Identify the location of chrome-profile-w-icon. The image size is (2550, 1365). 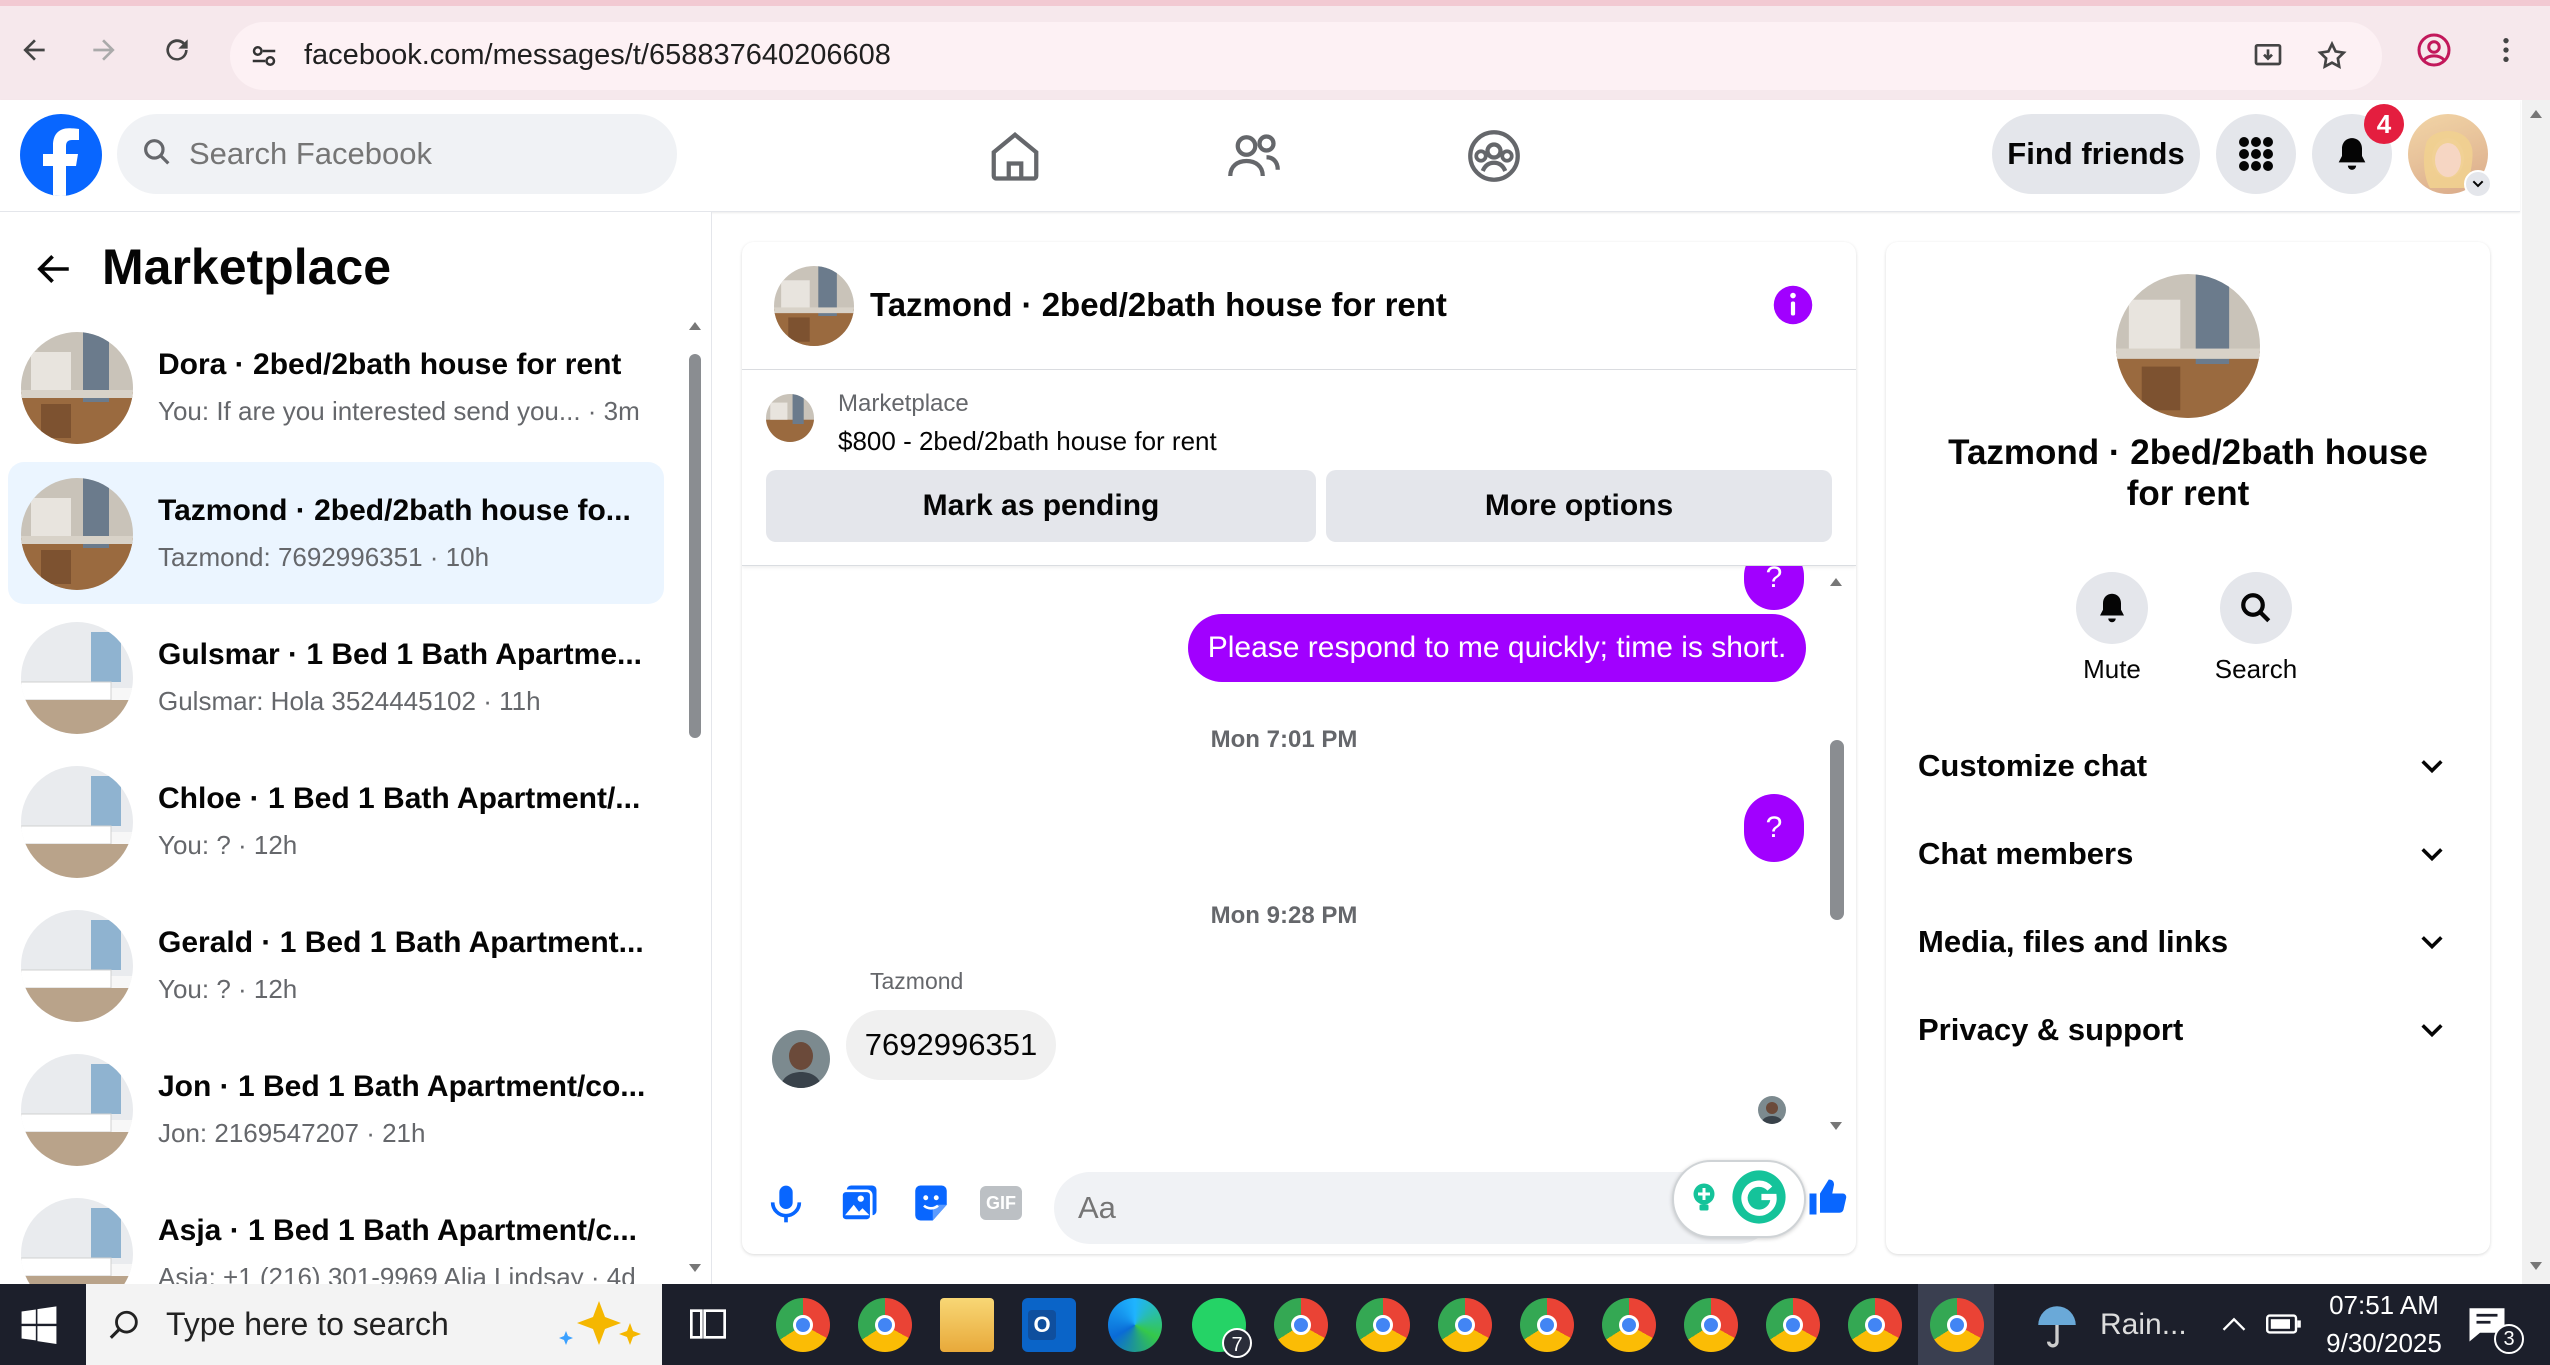
(1301, 1325).